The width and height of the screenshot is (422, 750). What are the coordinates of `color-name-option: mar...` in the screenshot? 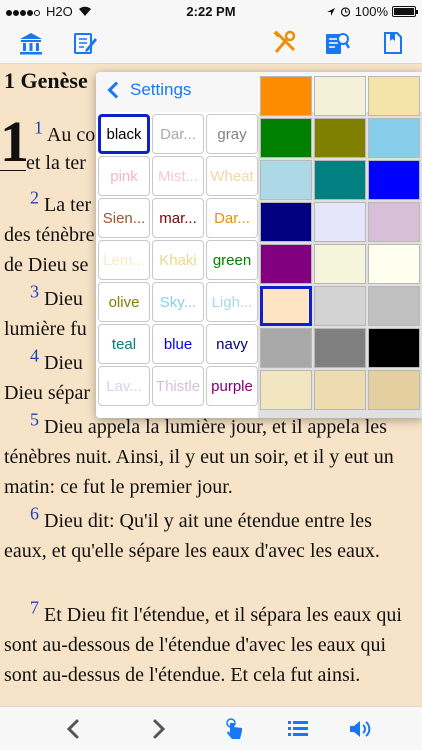 It's located at (178, 218).